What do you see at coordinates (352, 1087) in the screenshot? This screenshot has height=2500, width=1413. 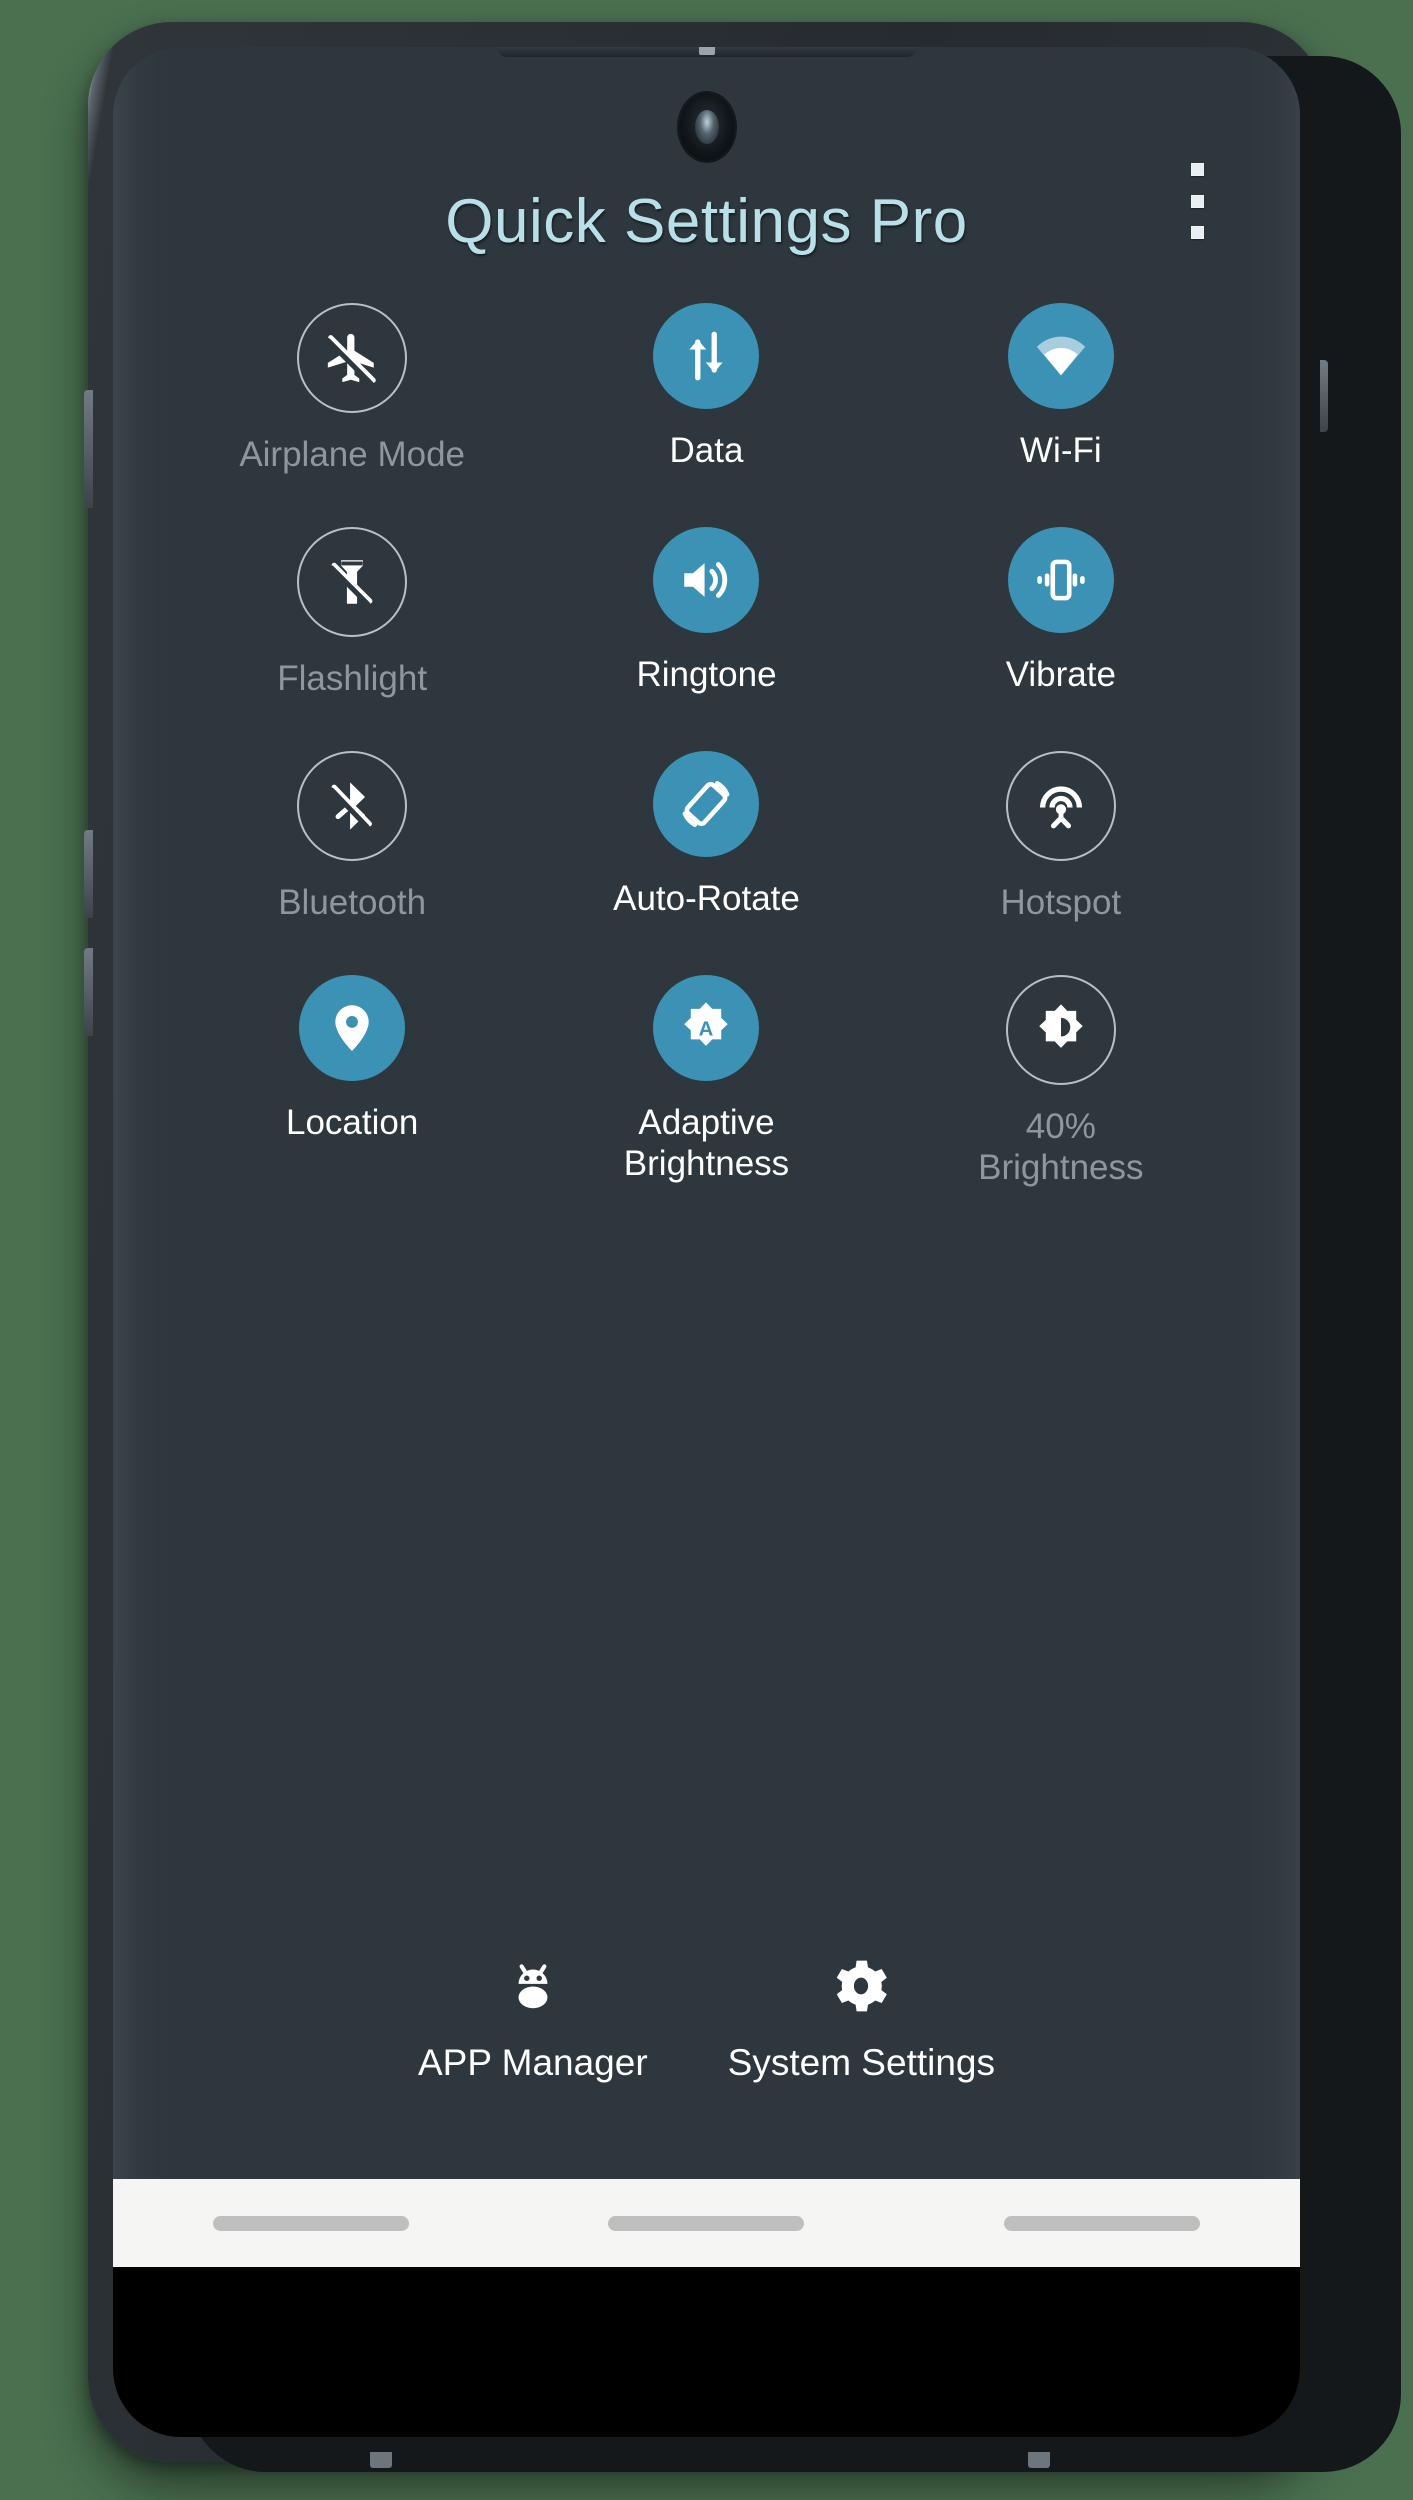 I see `tile-location: Location` at bounding box center [352, 1087].